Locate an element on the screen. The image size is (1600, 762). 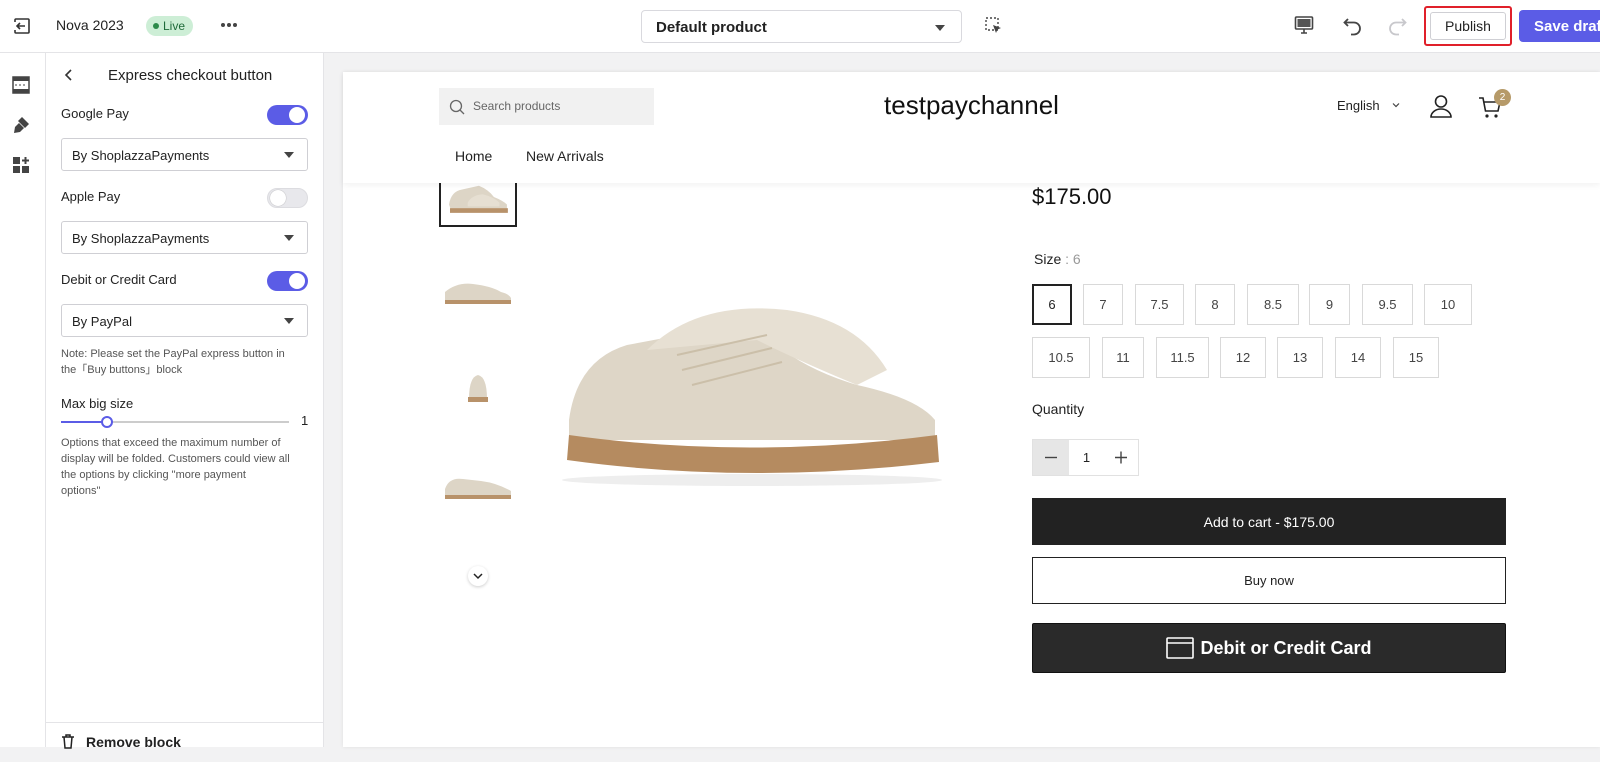
max-big-size-label: Max big size is located at coordinates (97, 403).